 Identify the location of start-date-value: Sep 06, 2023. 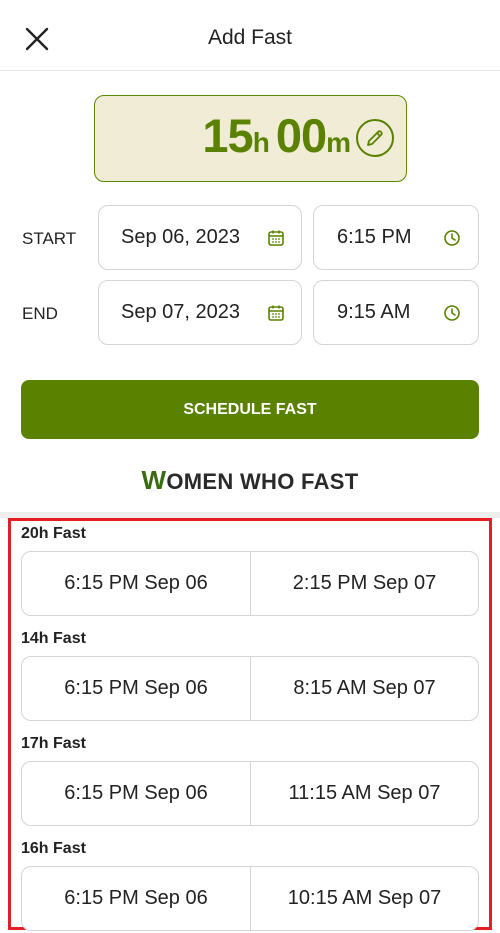
(180, 237).